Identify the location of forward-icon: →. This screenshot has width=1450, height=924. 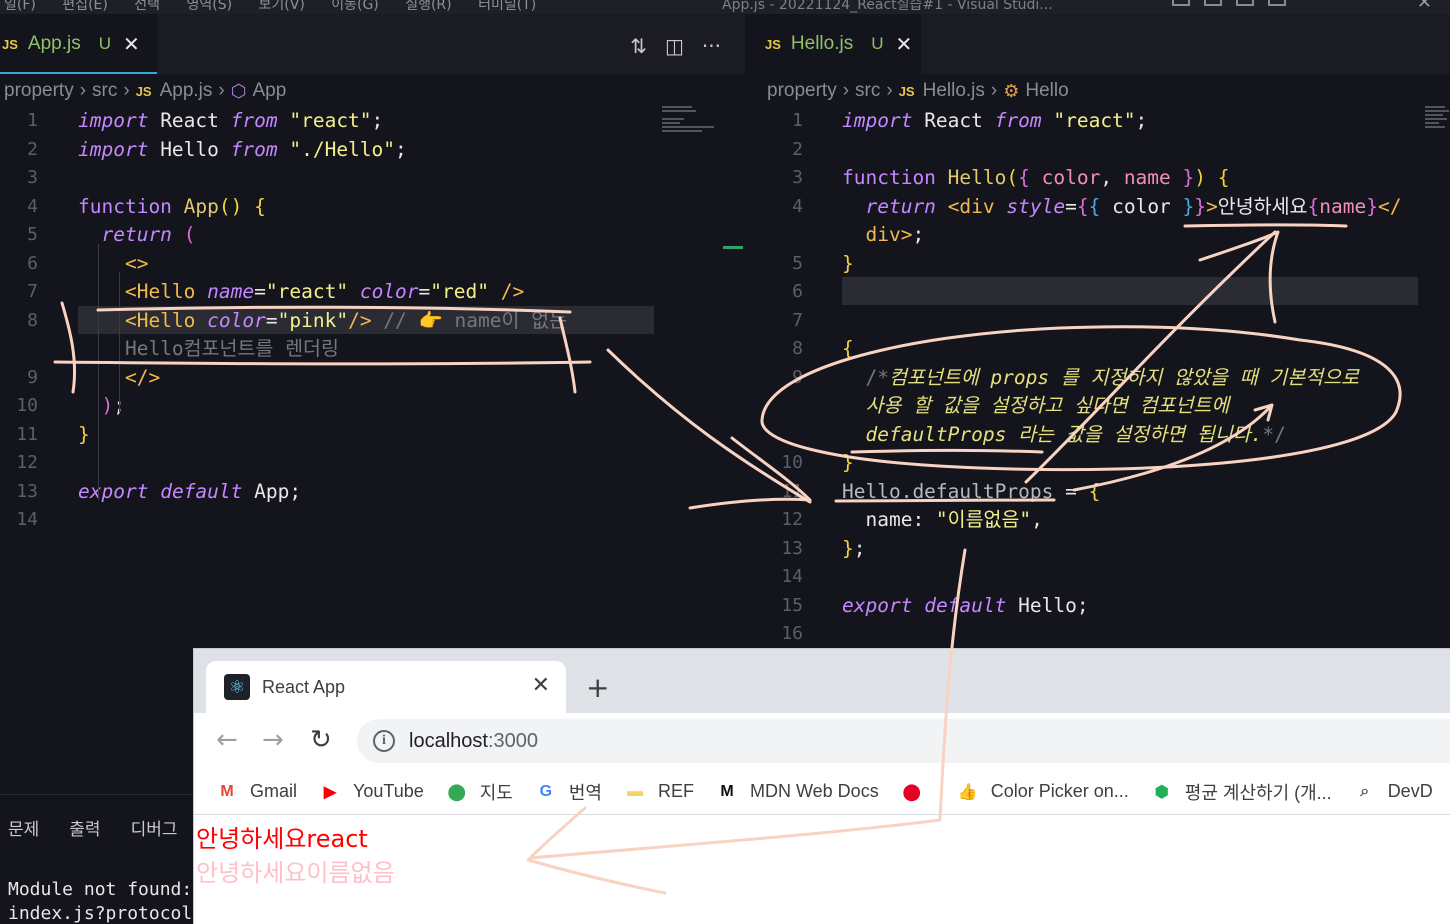
(273, 740).